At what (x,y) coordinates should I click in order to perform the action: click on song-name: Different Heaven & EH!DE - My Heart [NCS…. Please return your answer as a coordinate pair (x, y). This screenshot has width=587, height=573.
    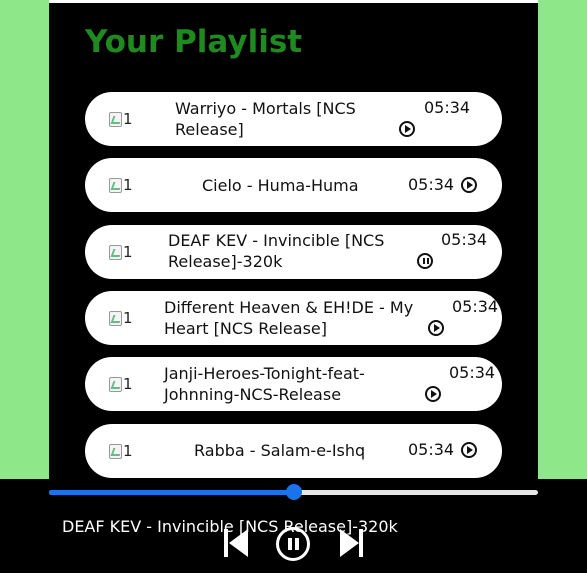
    Looking at the image, I should click on (289, 318).